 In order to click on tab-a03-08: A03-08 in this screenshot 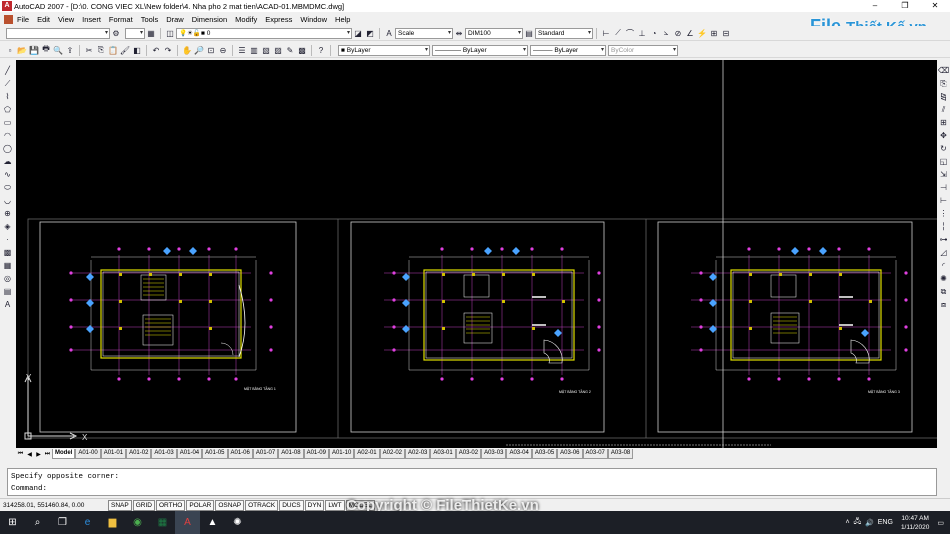, I will do `click(620, 454)`.